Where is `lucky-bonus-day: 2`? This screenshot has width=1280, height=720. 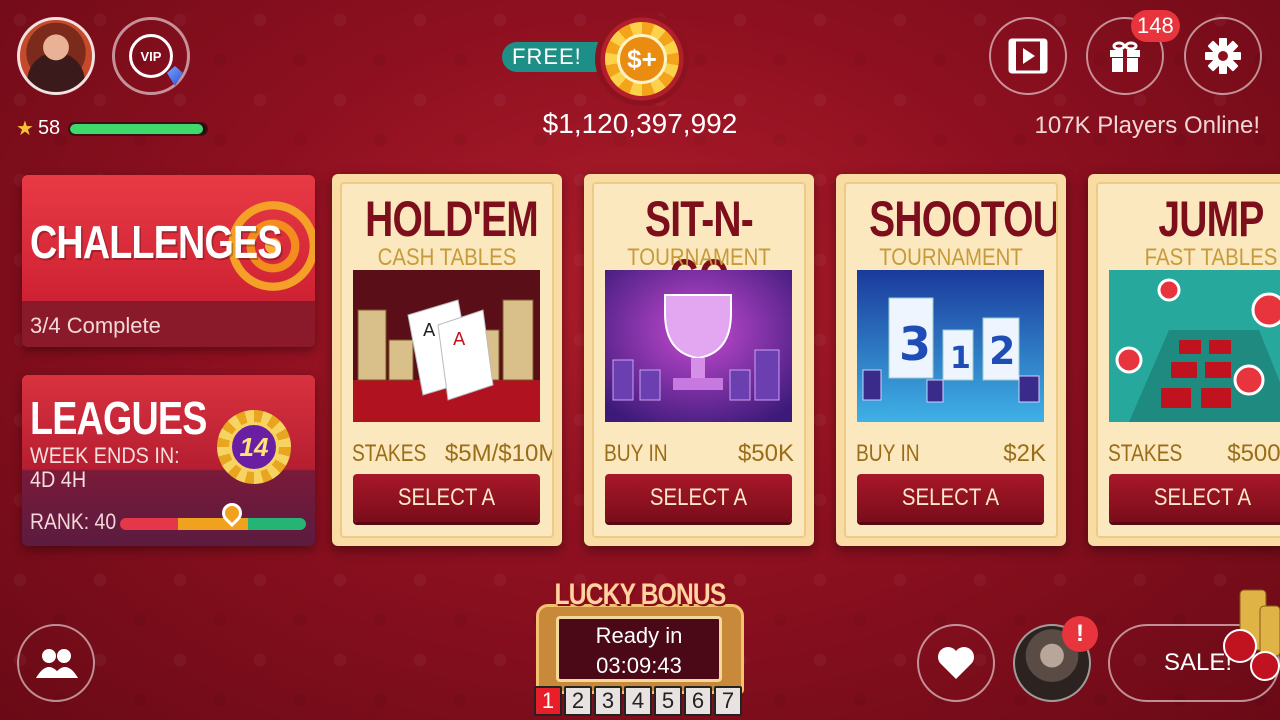
lucky-bonus-day: 2 is located at coordinates (578, 701).